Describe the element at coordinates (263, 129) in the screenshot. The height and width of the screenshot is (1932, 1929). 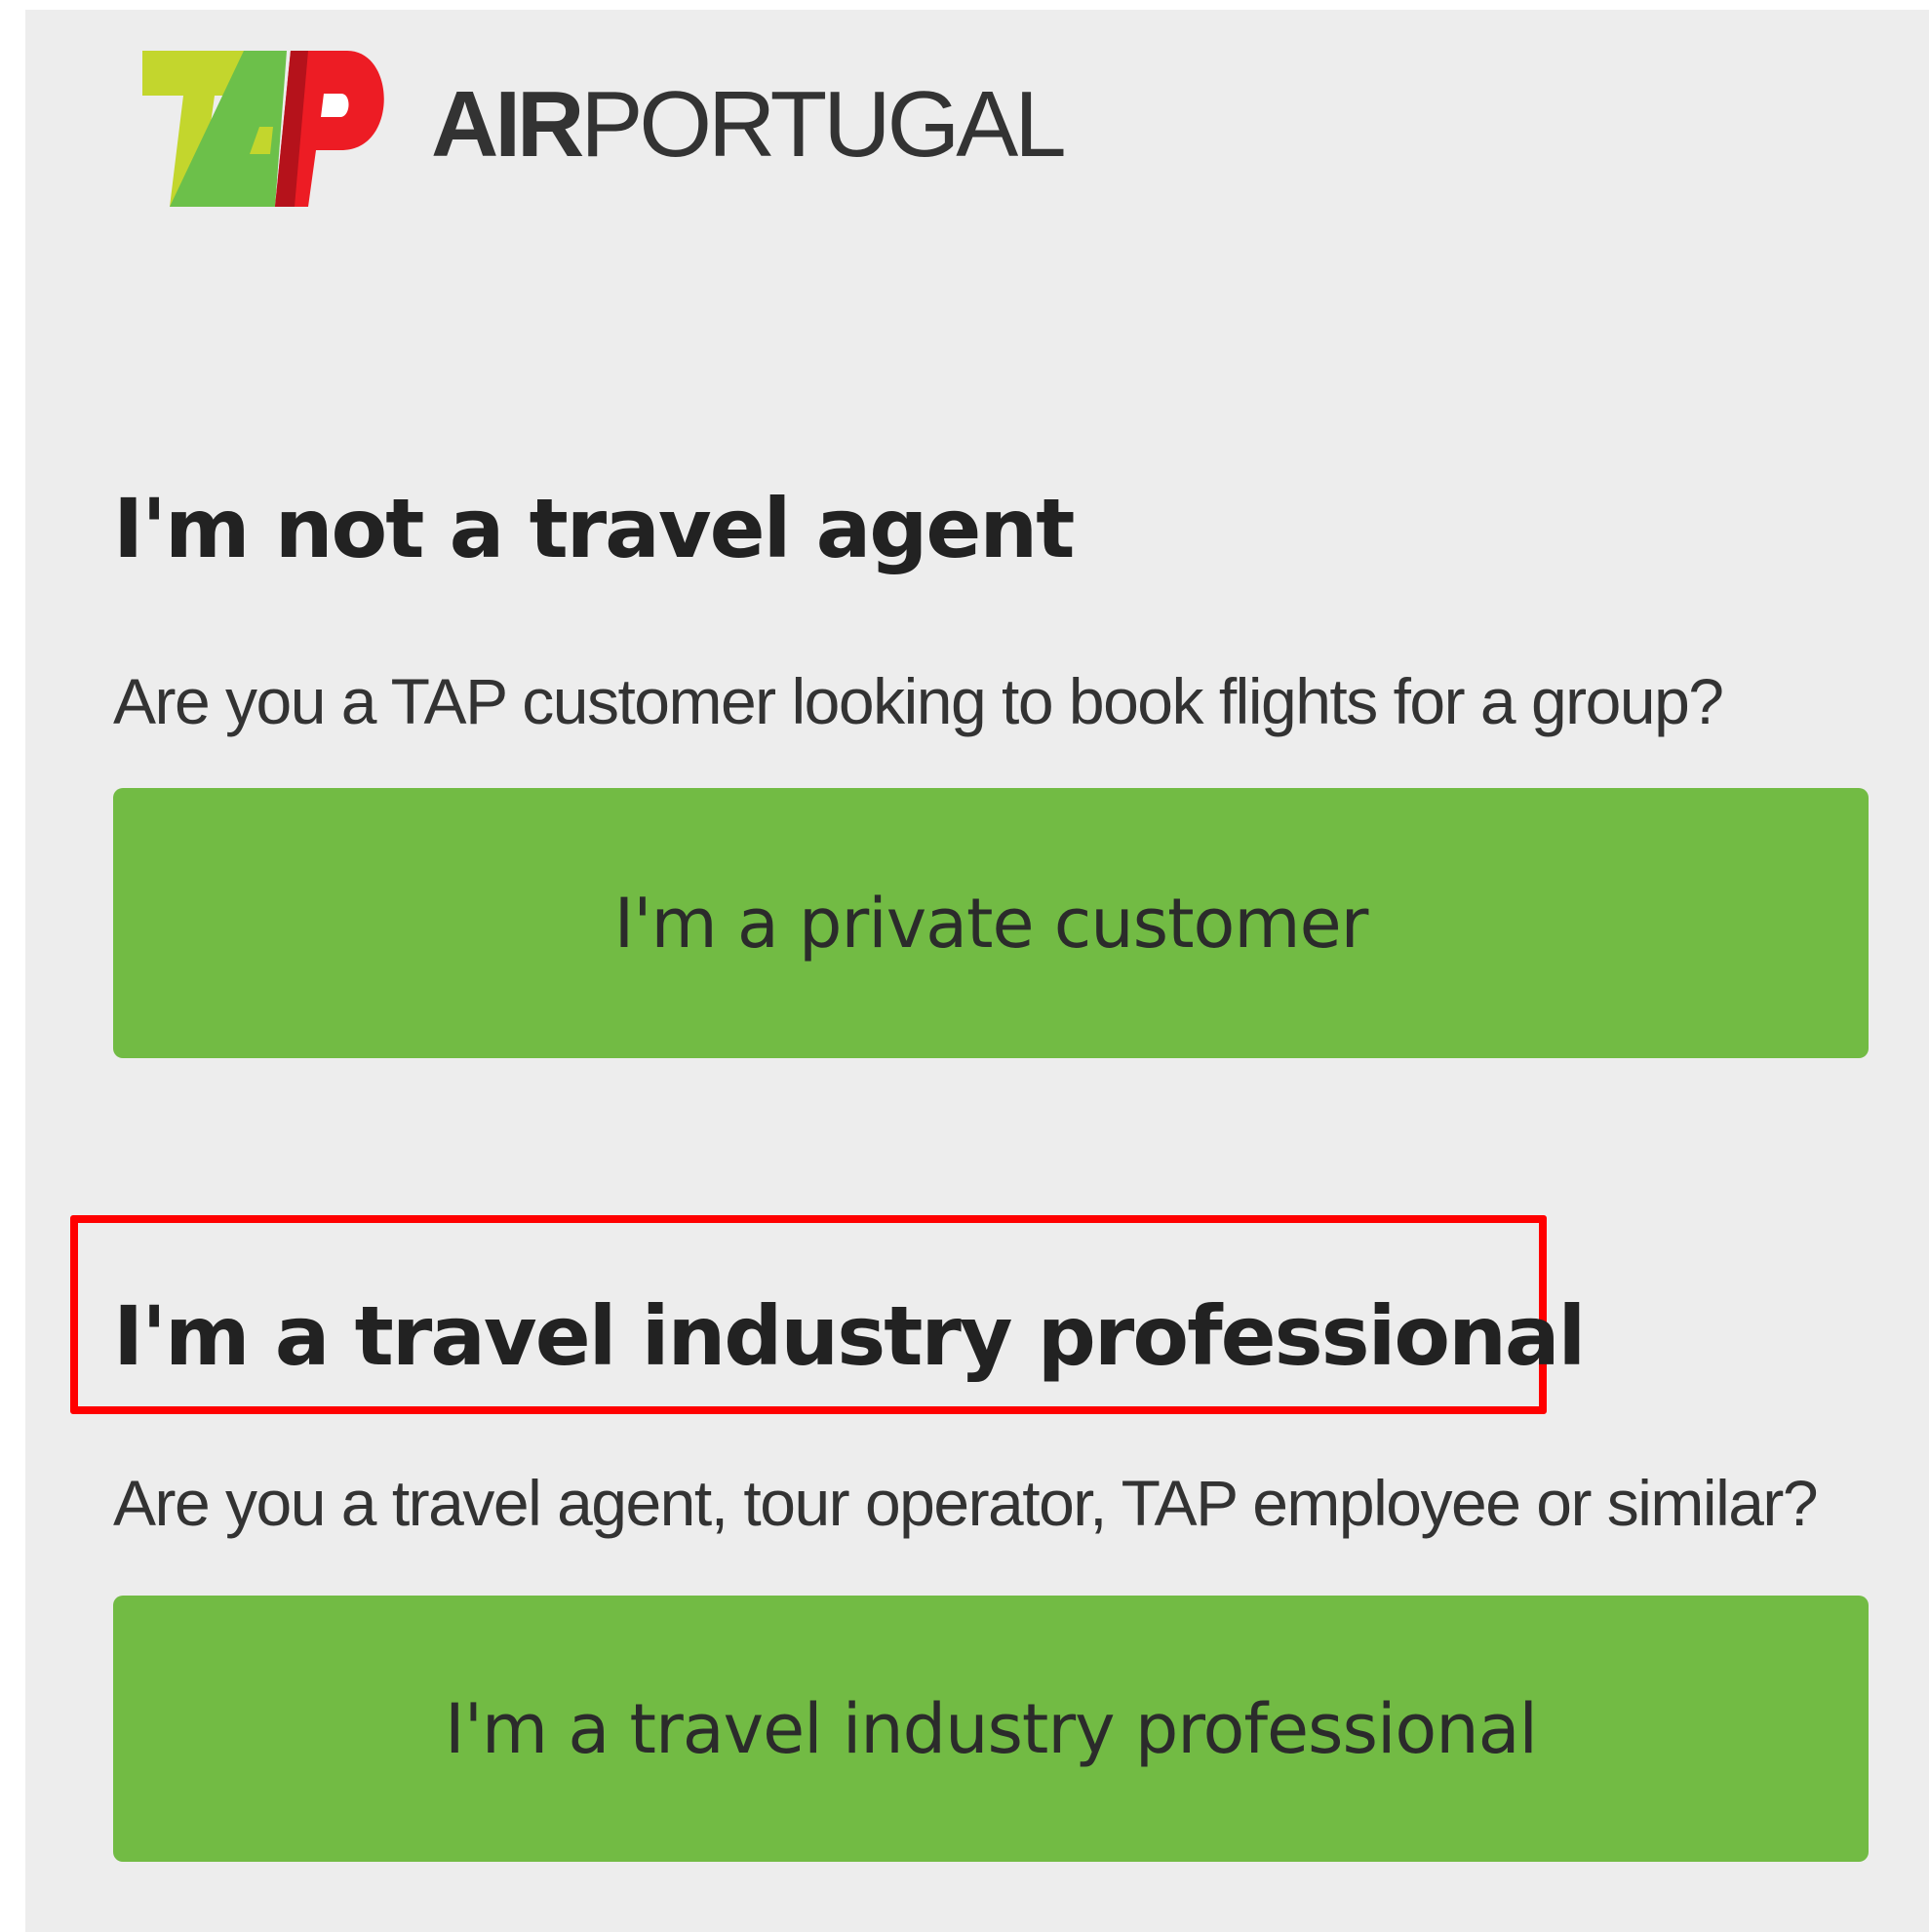
I see `tap-logo-mark-icon` at that location.